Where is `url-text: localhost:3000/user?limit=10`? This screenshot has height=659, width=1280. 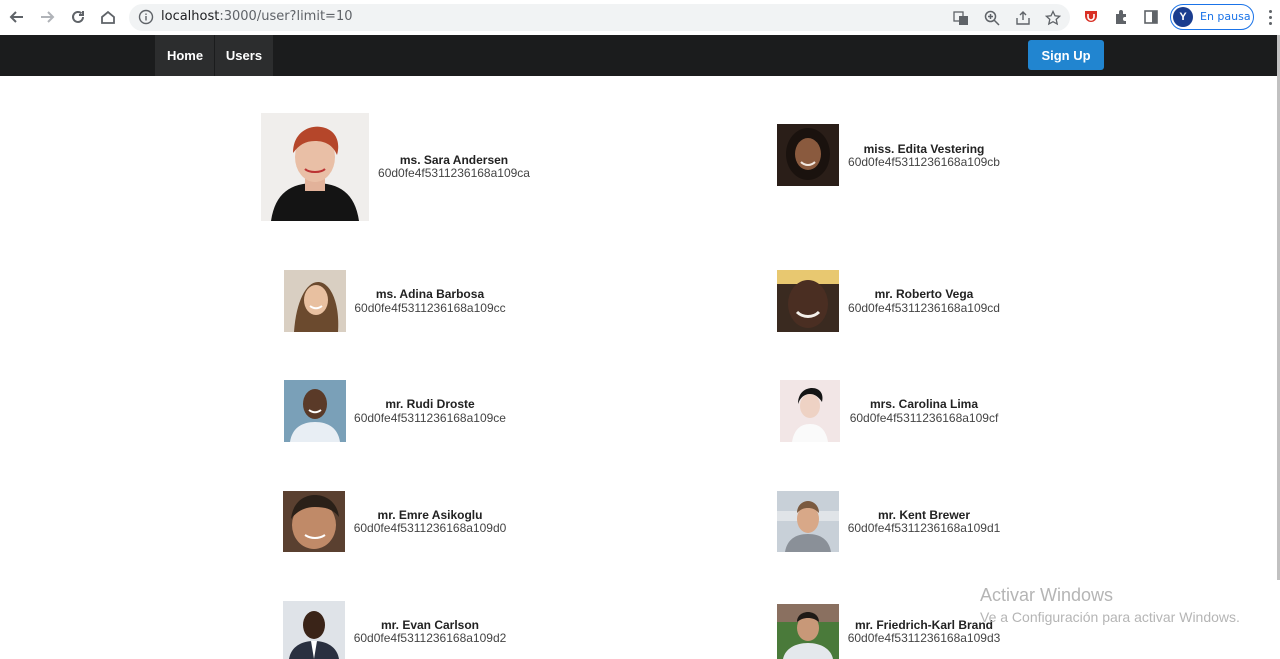 url-text: localhost:3000/user?limit=10 is located at coordinates (257, 16).